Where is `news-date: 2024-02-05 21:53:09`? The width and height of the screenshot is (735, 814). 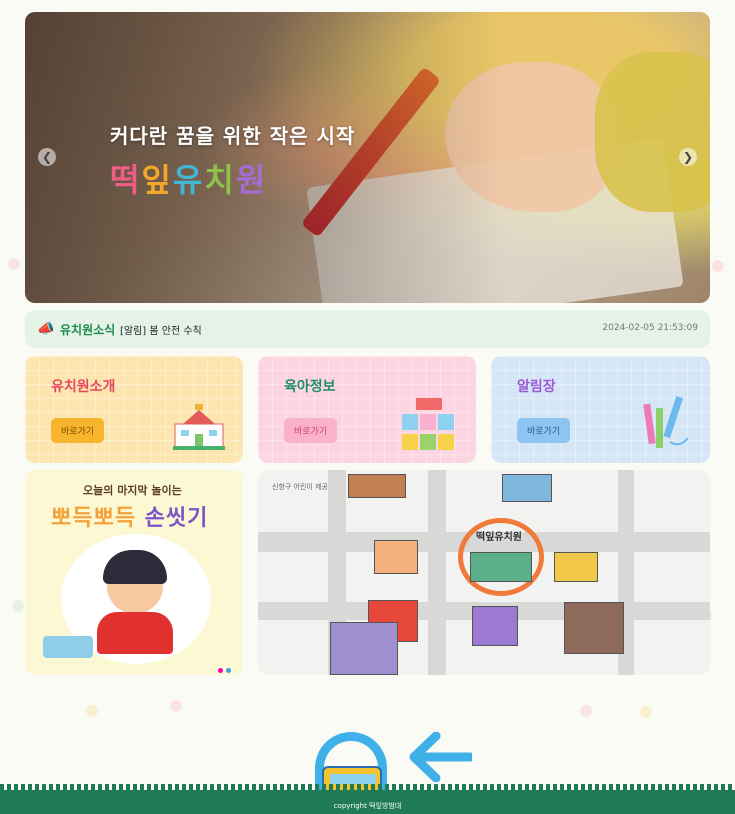 news-date: 2024-02-05 21:53:09 is located at coordinates (650, 328).